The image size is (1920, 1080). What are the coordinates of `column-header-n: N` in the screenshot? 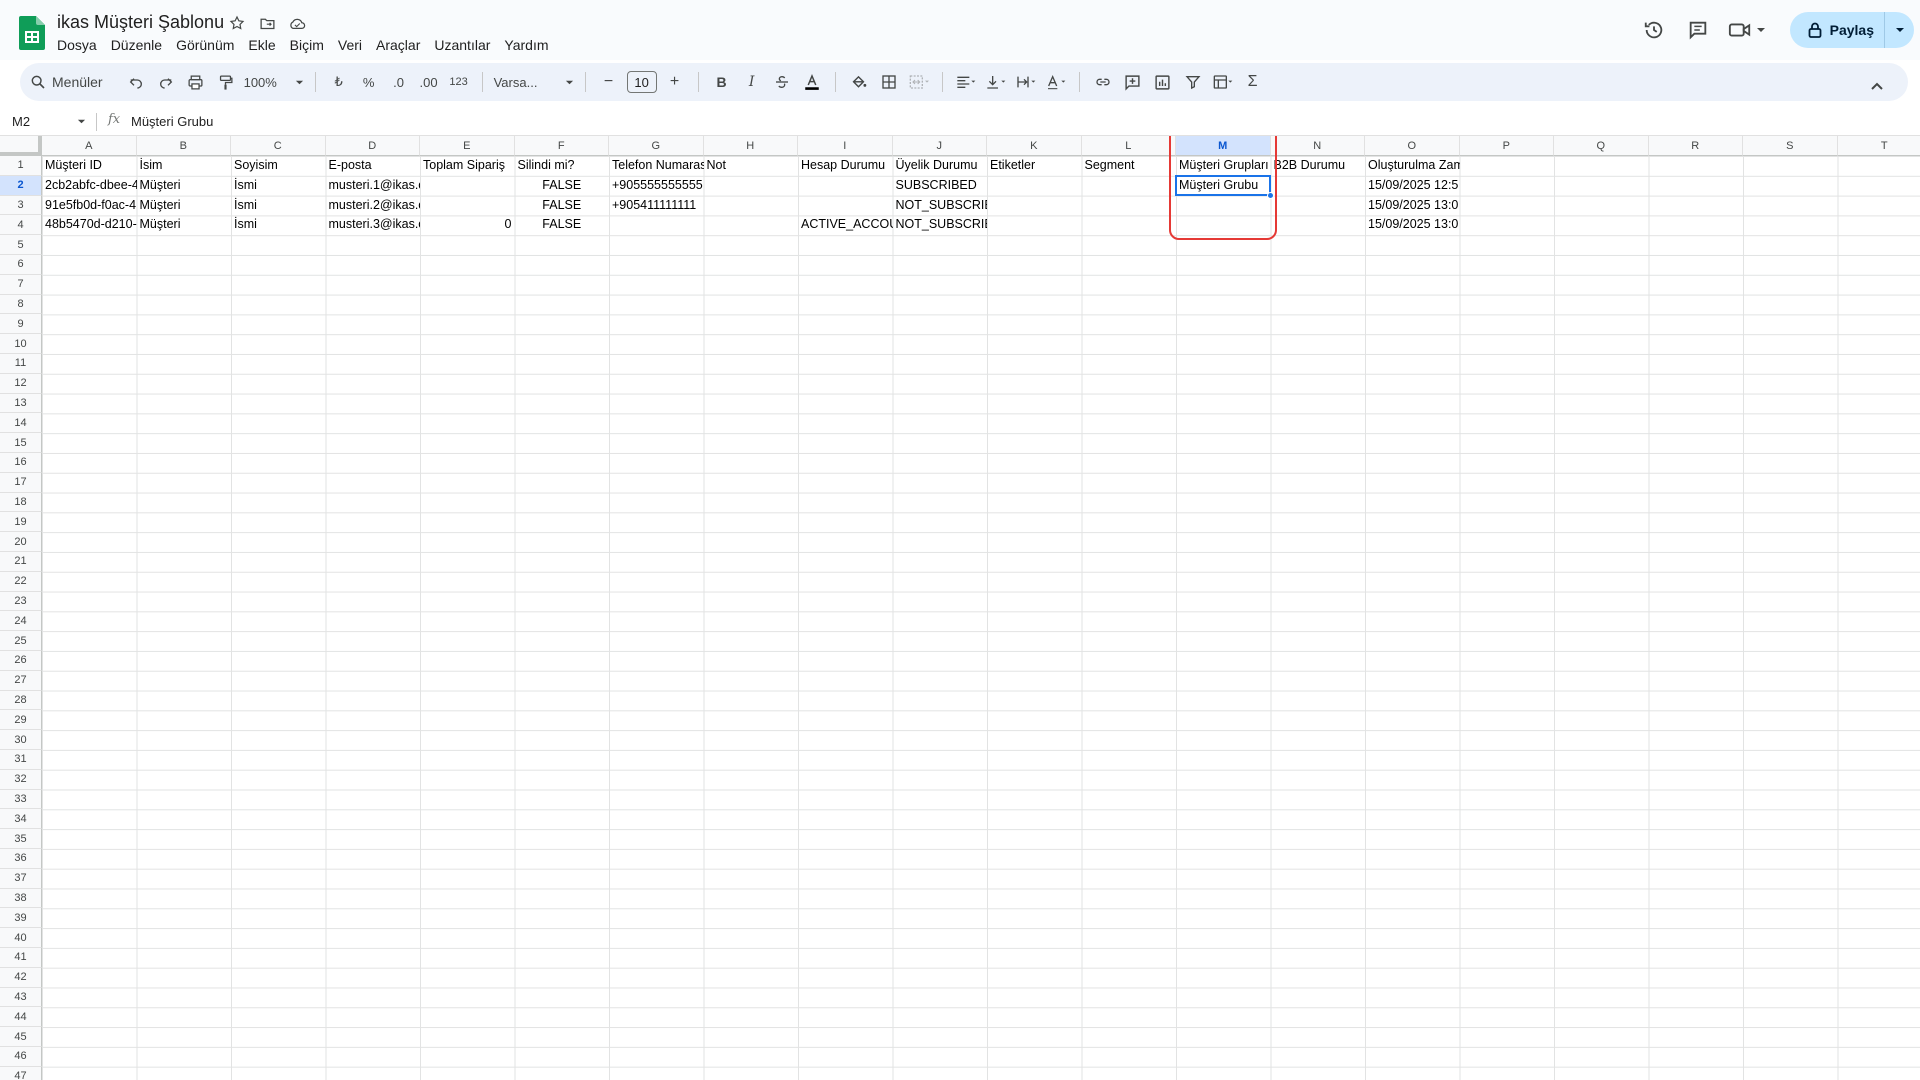 It's located at (1317, 146).